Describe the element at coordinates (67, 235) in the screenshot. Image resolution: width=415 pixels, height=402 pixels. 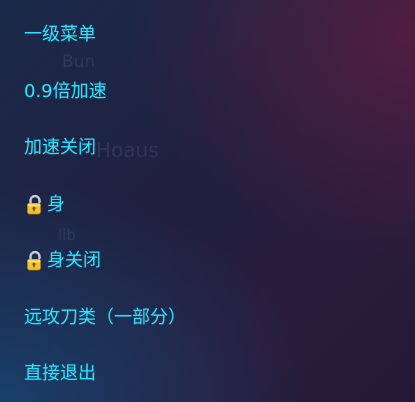
I see `background-ghost-text: lib` at that location.